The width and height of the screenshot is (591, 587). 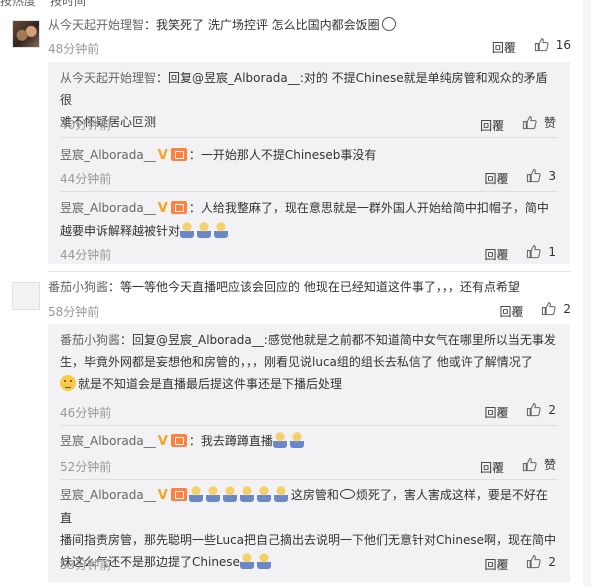 I want to click on scrollbar, so click(x=587, y=293).